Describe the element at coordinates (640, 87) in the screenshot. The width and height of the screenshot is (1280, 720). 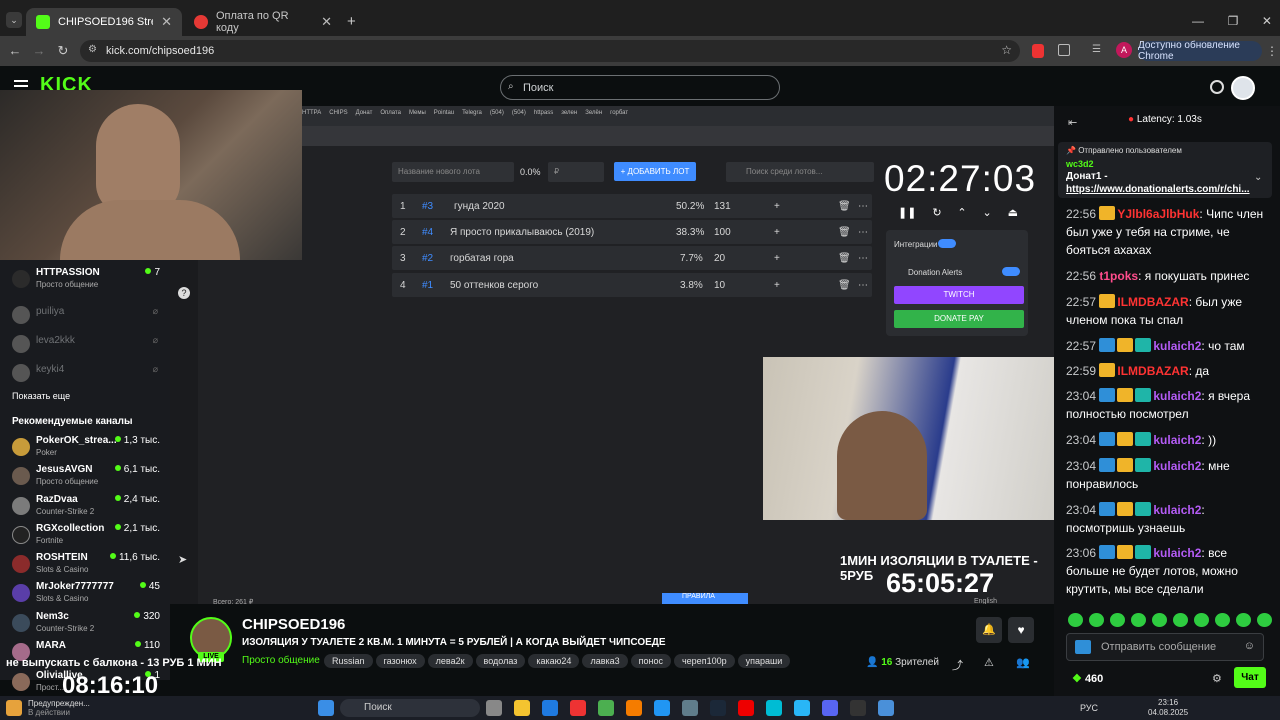
I see `search-input: ⌕ Поиск` at that location.